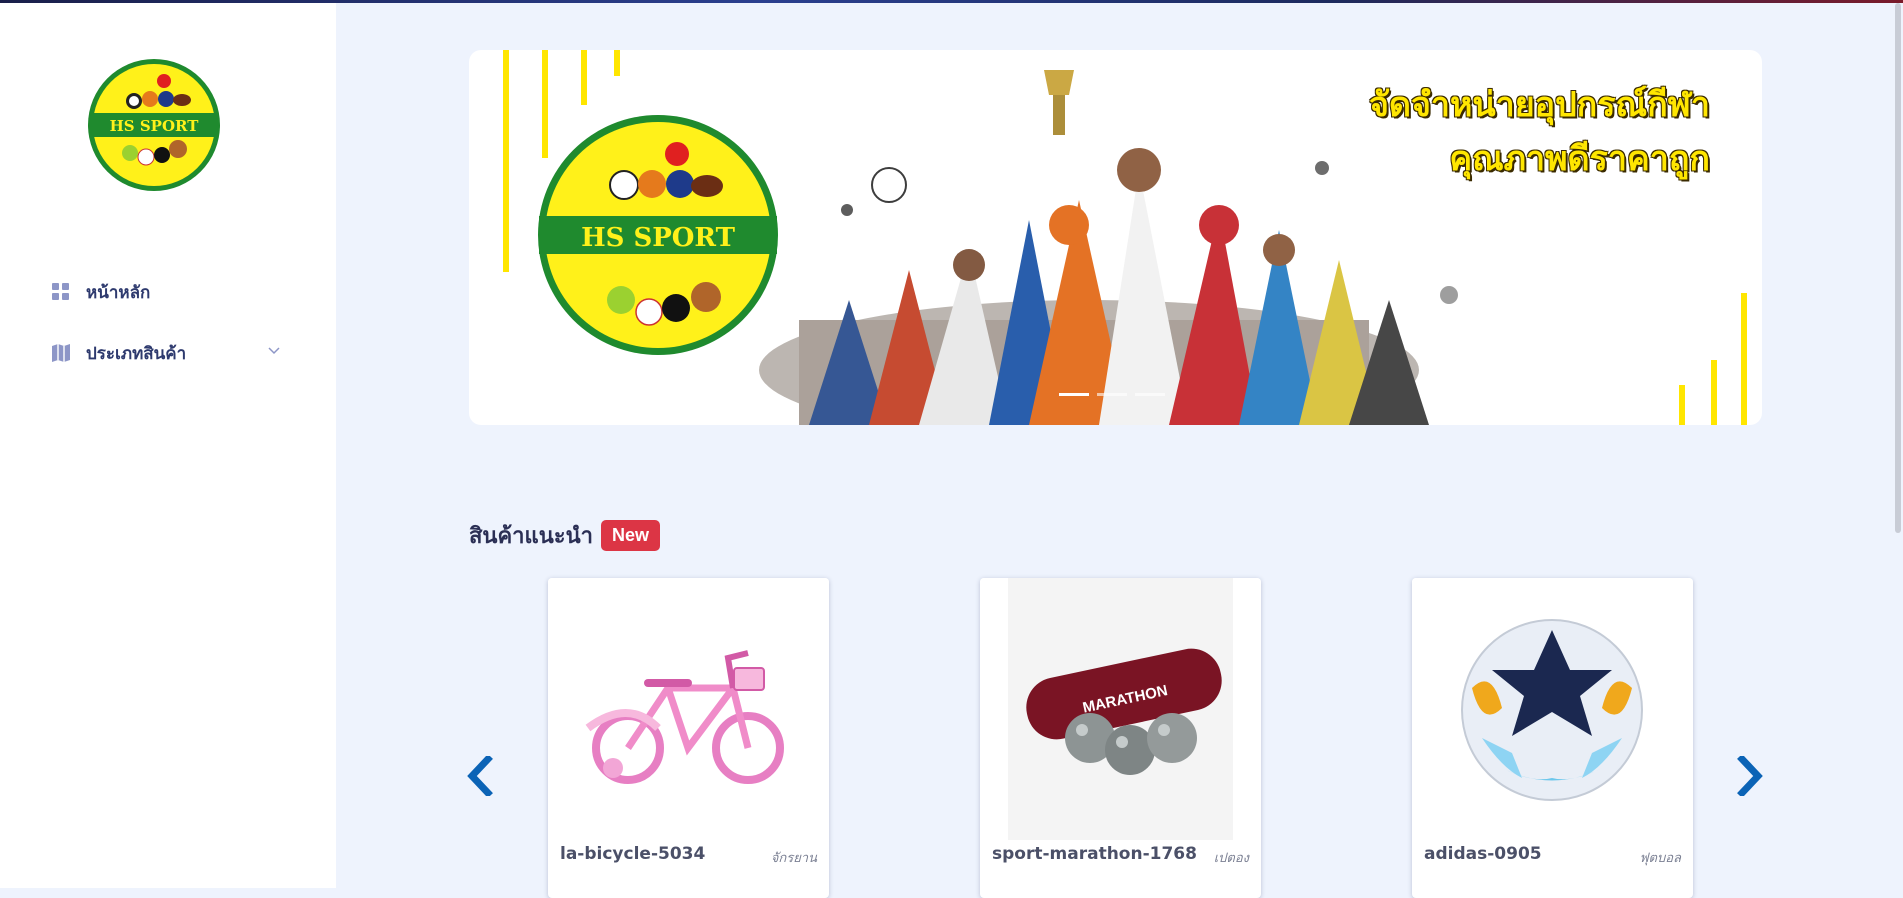  I want to click on map-icon, so click(61, 353).